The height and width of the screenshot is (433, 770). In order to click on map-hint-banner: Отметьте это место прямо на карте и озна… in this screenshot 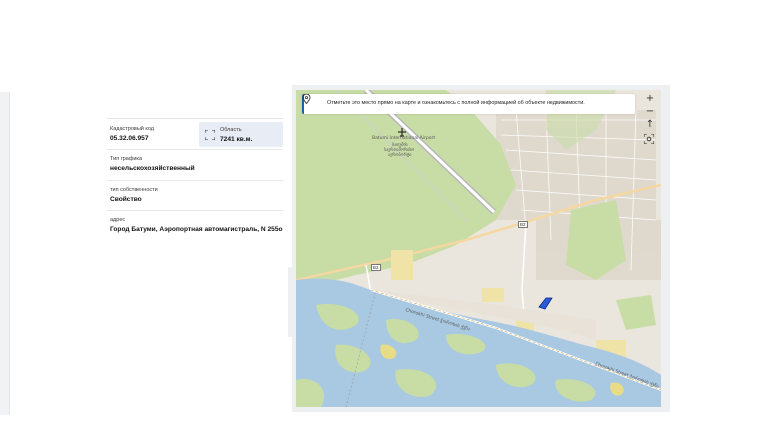, I will do `click(468, 104)`.